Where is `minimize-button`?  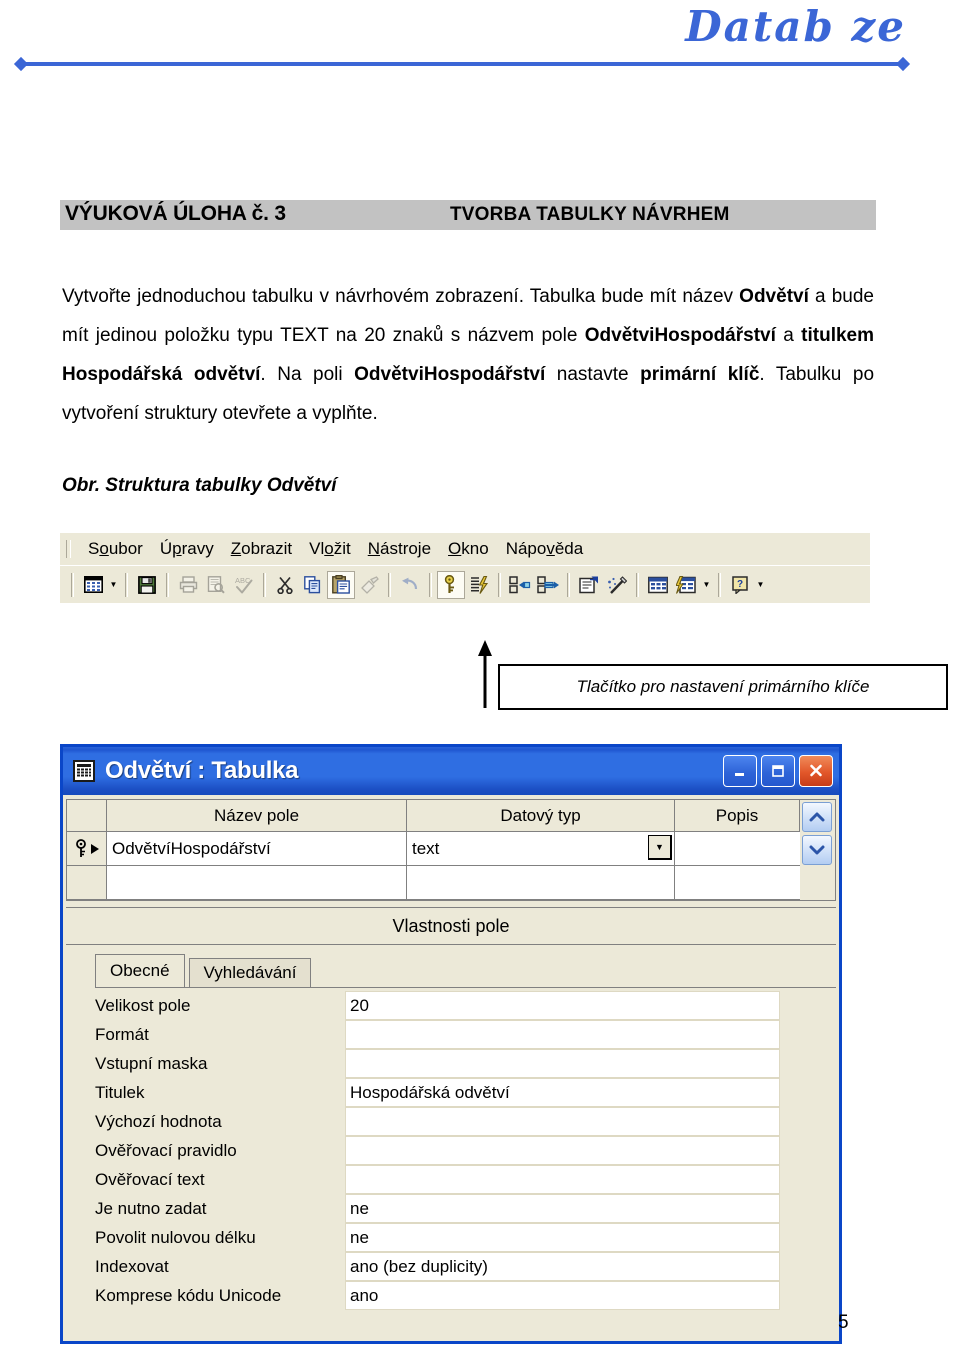
minimize-button is located at coordinates (740, 771).